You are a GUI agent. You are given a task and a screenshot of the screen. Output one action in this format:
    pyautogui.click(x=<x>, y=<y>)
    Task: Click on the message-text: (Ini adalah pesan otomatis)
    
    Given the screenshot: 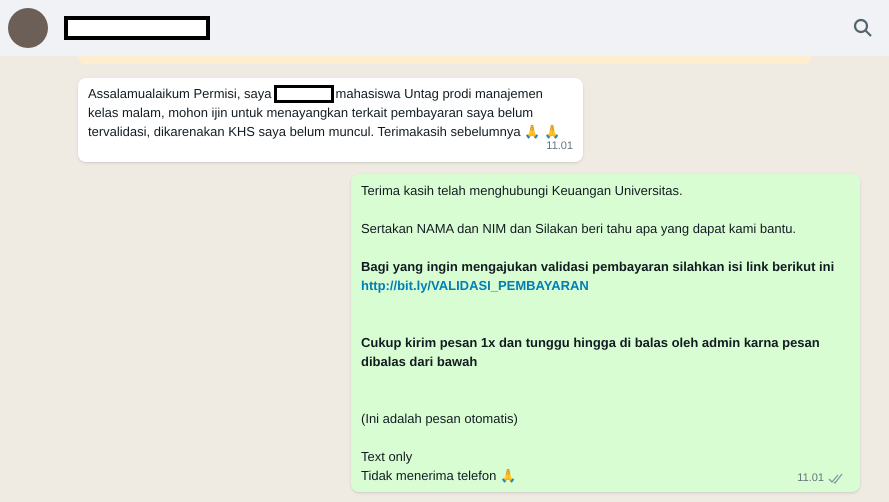 What is the action you would take?
    pyautogui.click(x=439, y=419)
    